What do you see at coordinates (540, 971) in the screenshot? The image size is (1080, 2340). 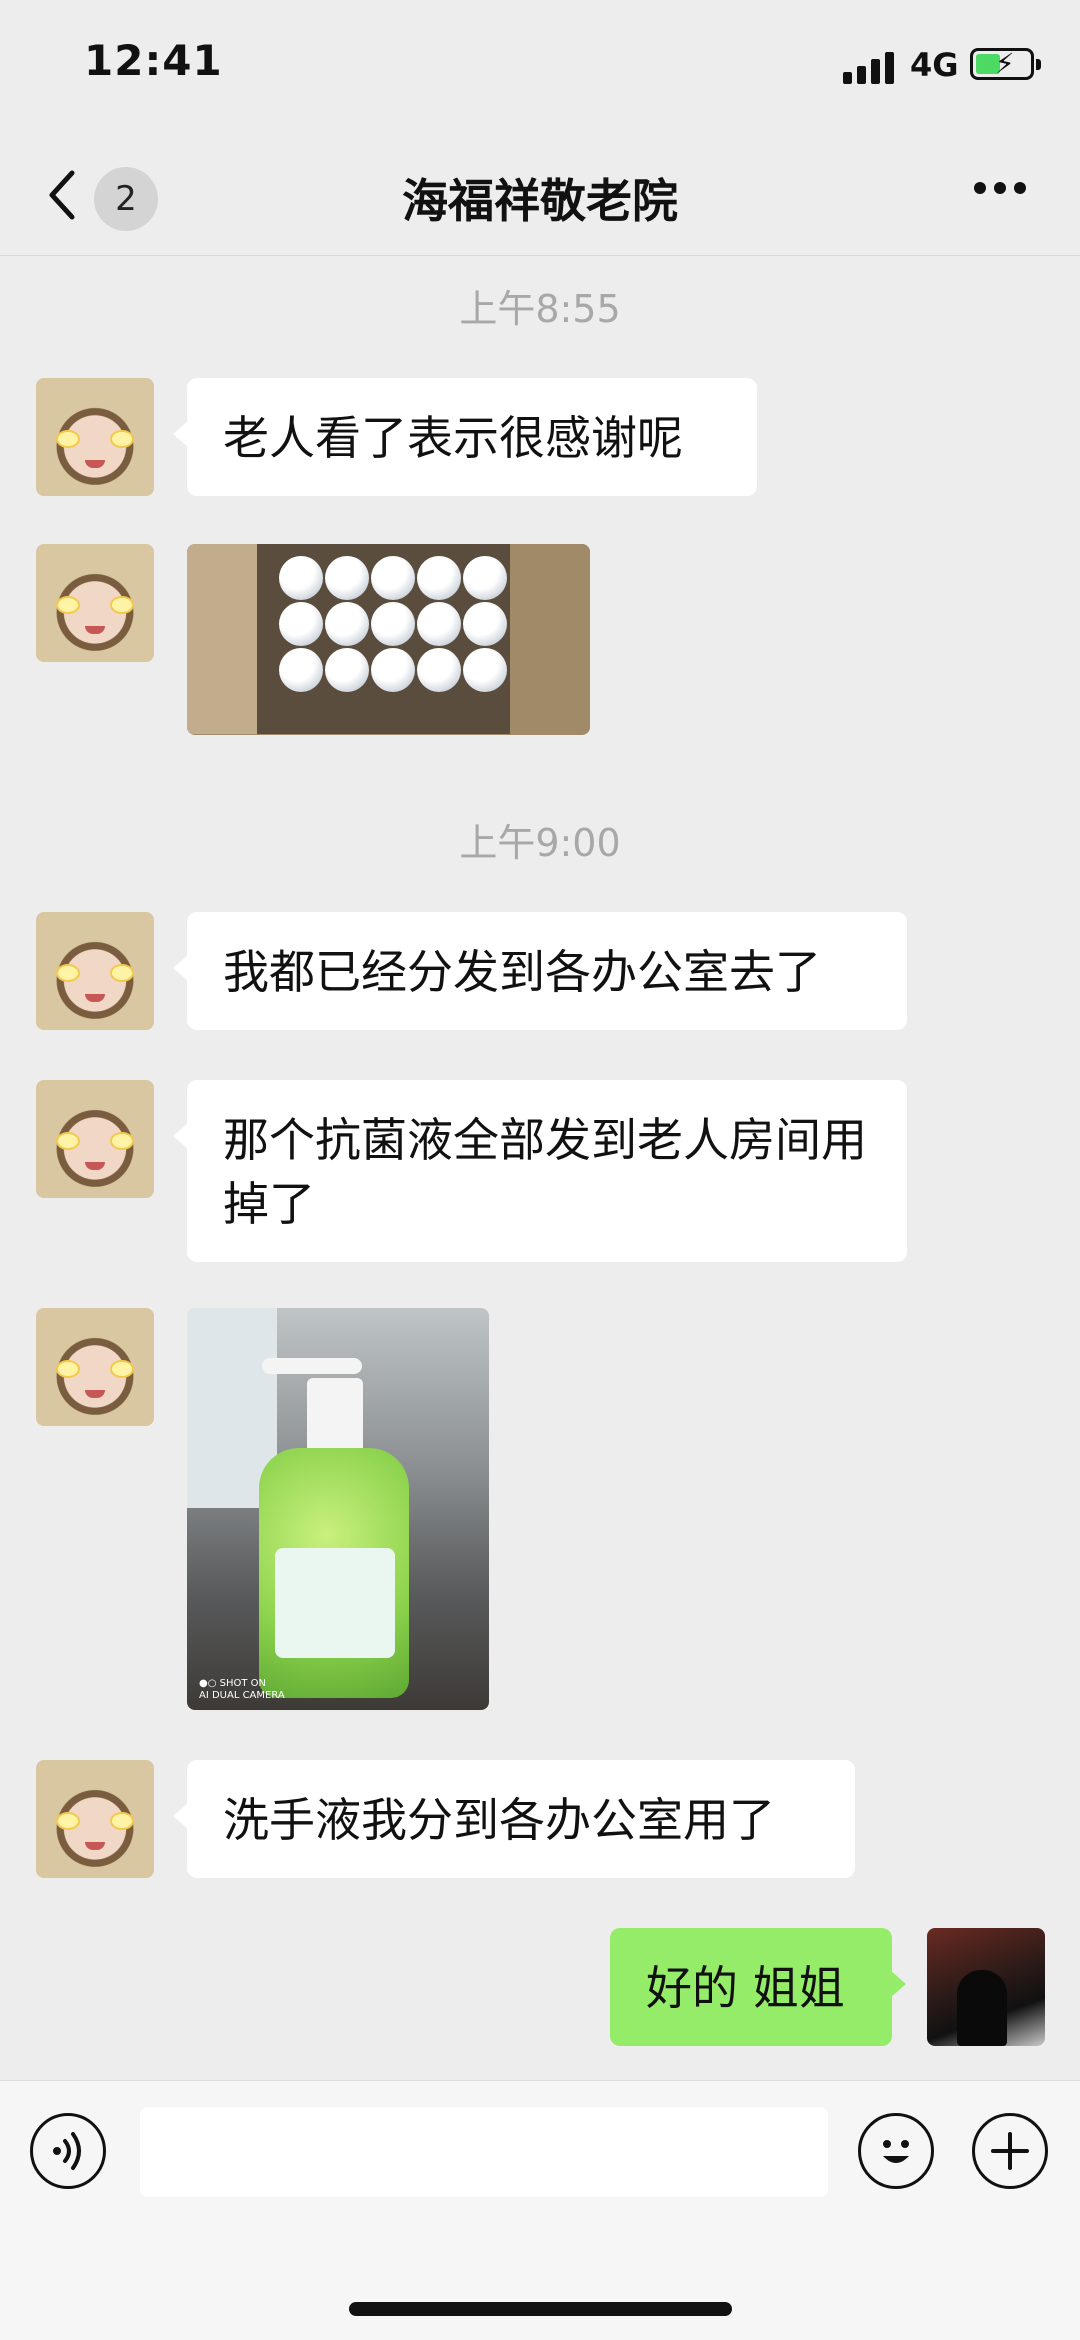 I see `message-bubble: 我都已经分发到各办公室去了` at bounding box center [540, 971].